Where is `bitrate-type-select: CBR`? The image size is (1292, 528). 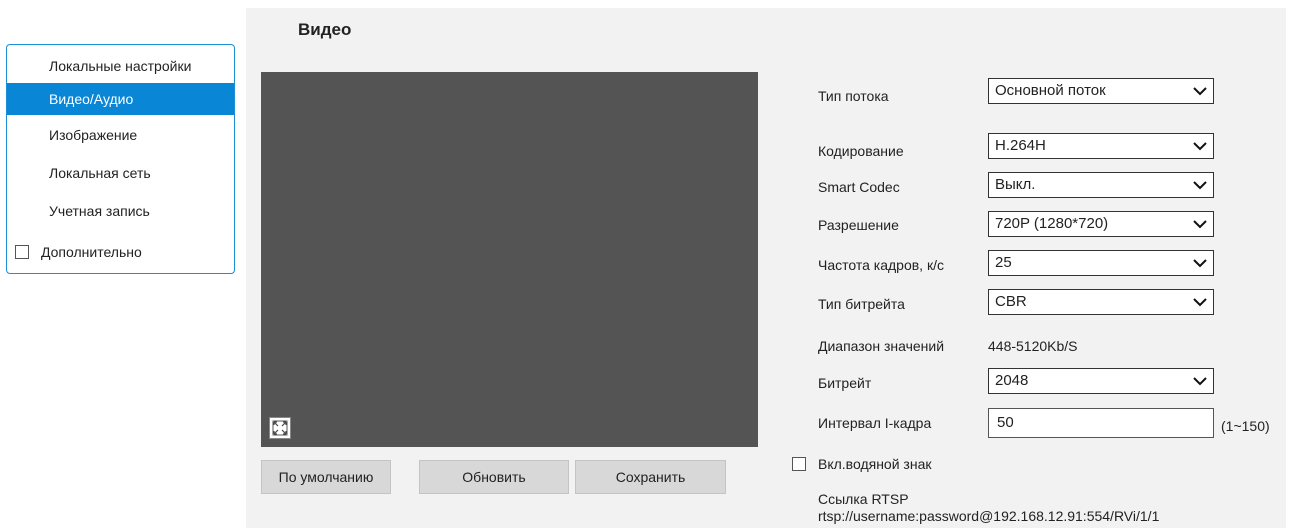 bitrate-type-select: CBR is located at coordinates (1101, 302).